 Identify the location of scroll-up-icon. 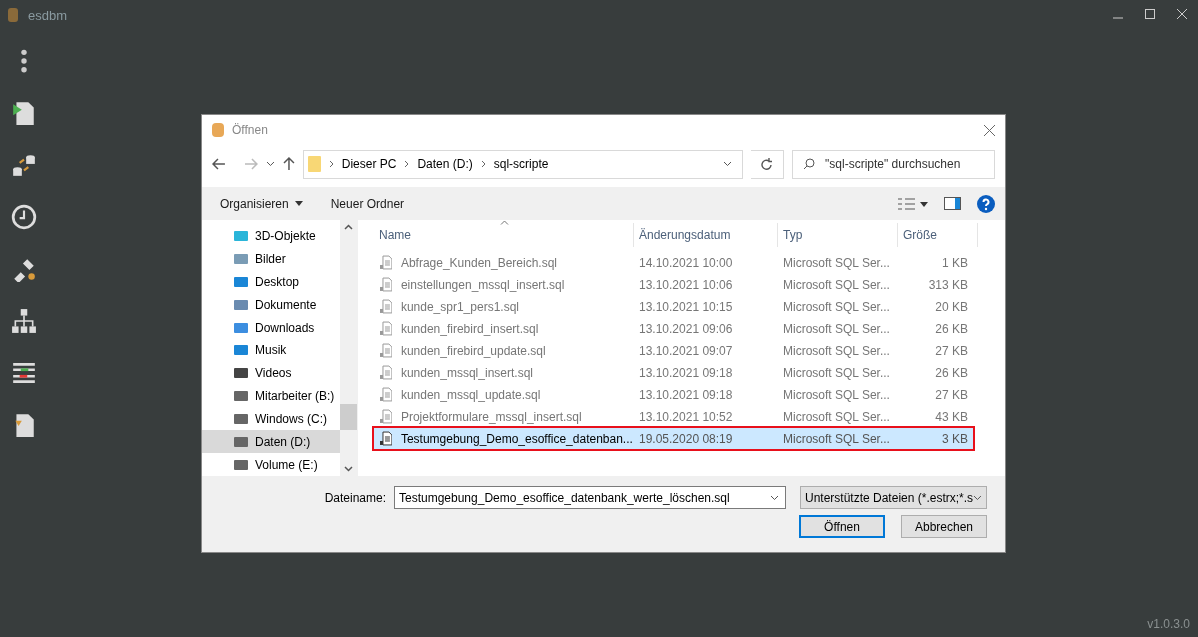
(348, 227).